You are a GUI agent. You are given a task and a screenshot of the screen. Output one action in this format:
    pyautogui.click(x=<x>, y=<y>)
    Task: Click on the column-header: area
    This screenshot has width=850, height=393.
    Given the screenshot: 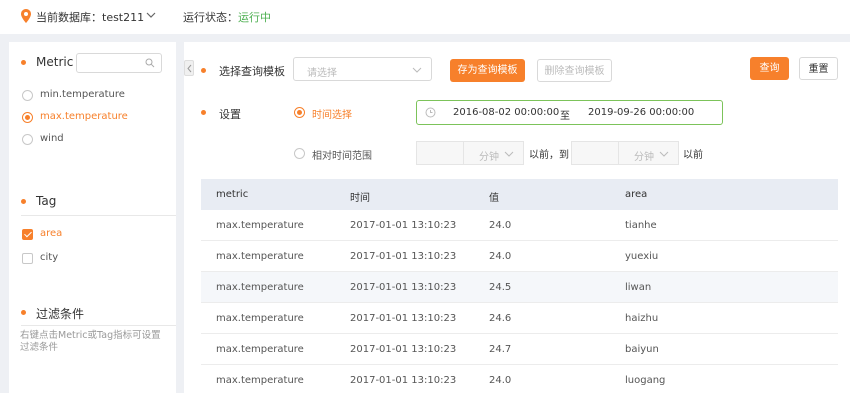 What is the action you would take?
    pyautogui.click(x=636, y=194)
    